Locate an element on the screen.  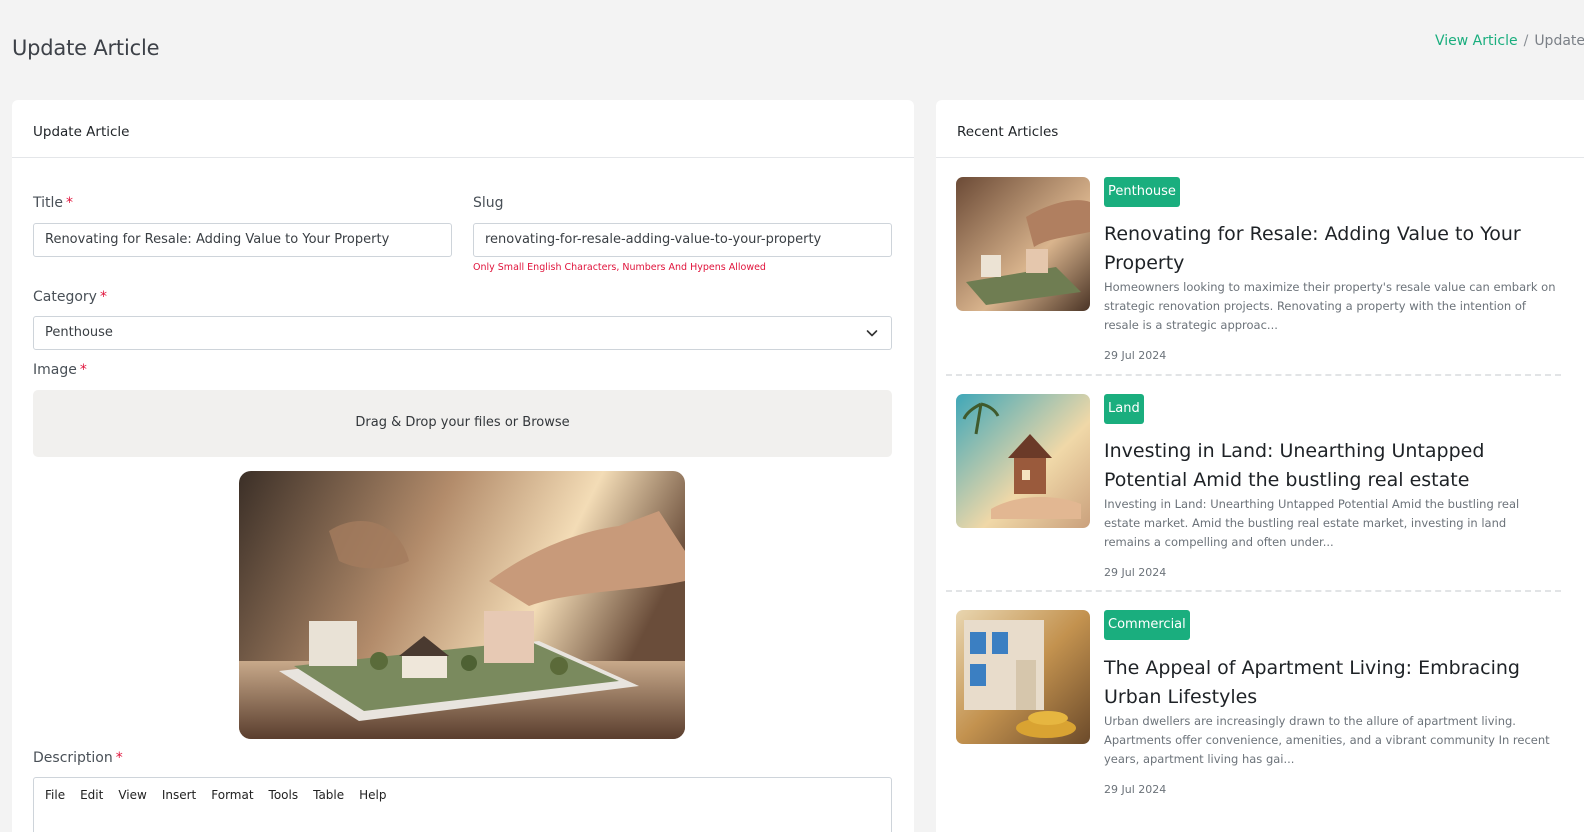
description-label: Description * is located at coordinates (78, 758).